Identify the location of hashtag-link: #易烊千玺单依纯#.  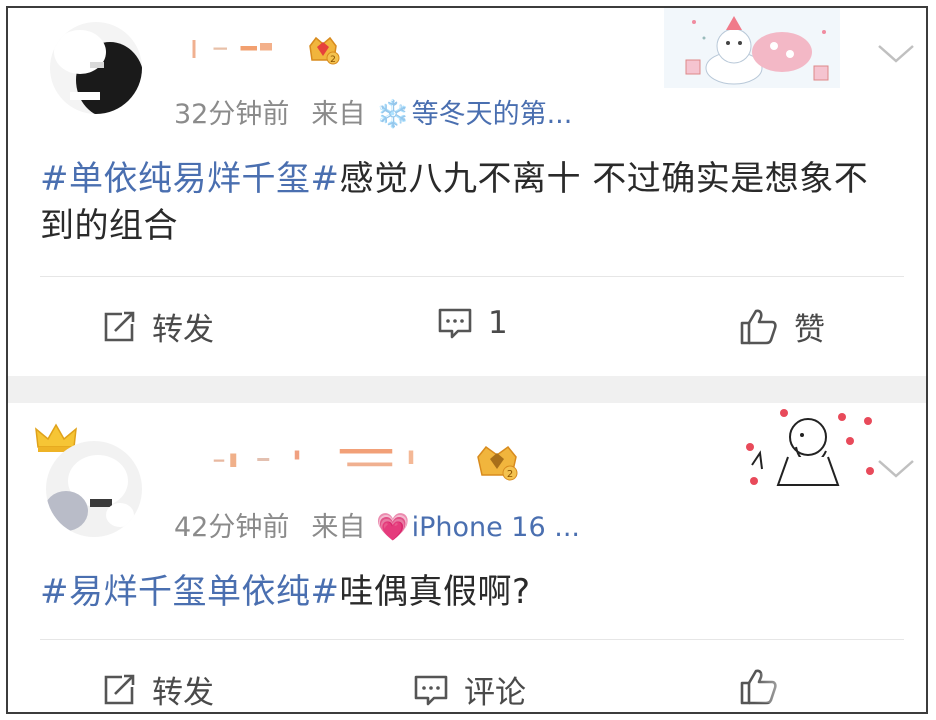
(189, 592).